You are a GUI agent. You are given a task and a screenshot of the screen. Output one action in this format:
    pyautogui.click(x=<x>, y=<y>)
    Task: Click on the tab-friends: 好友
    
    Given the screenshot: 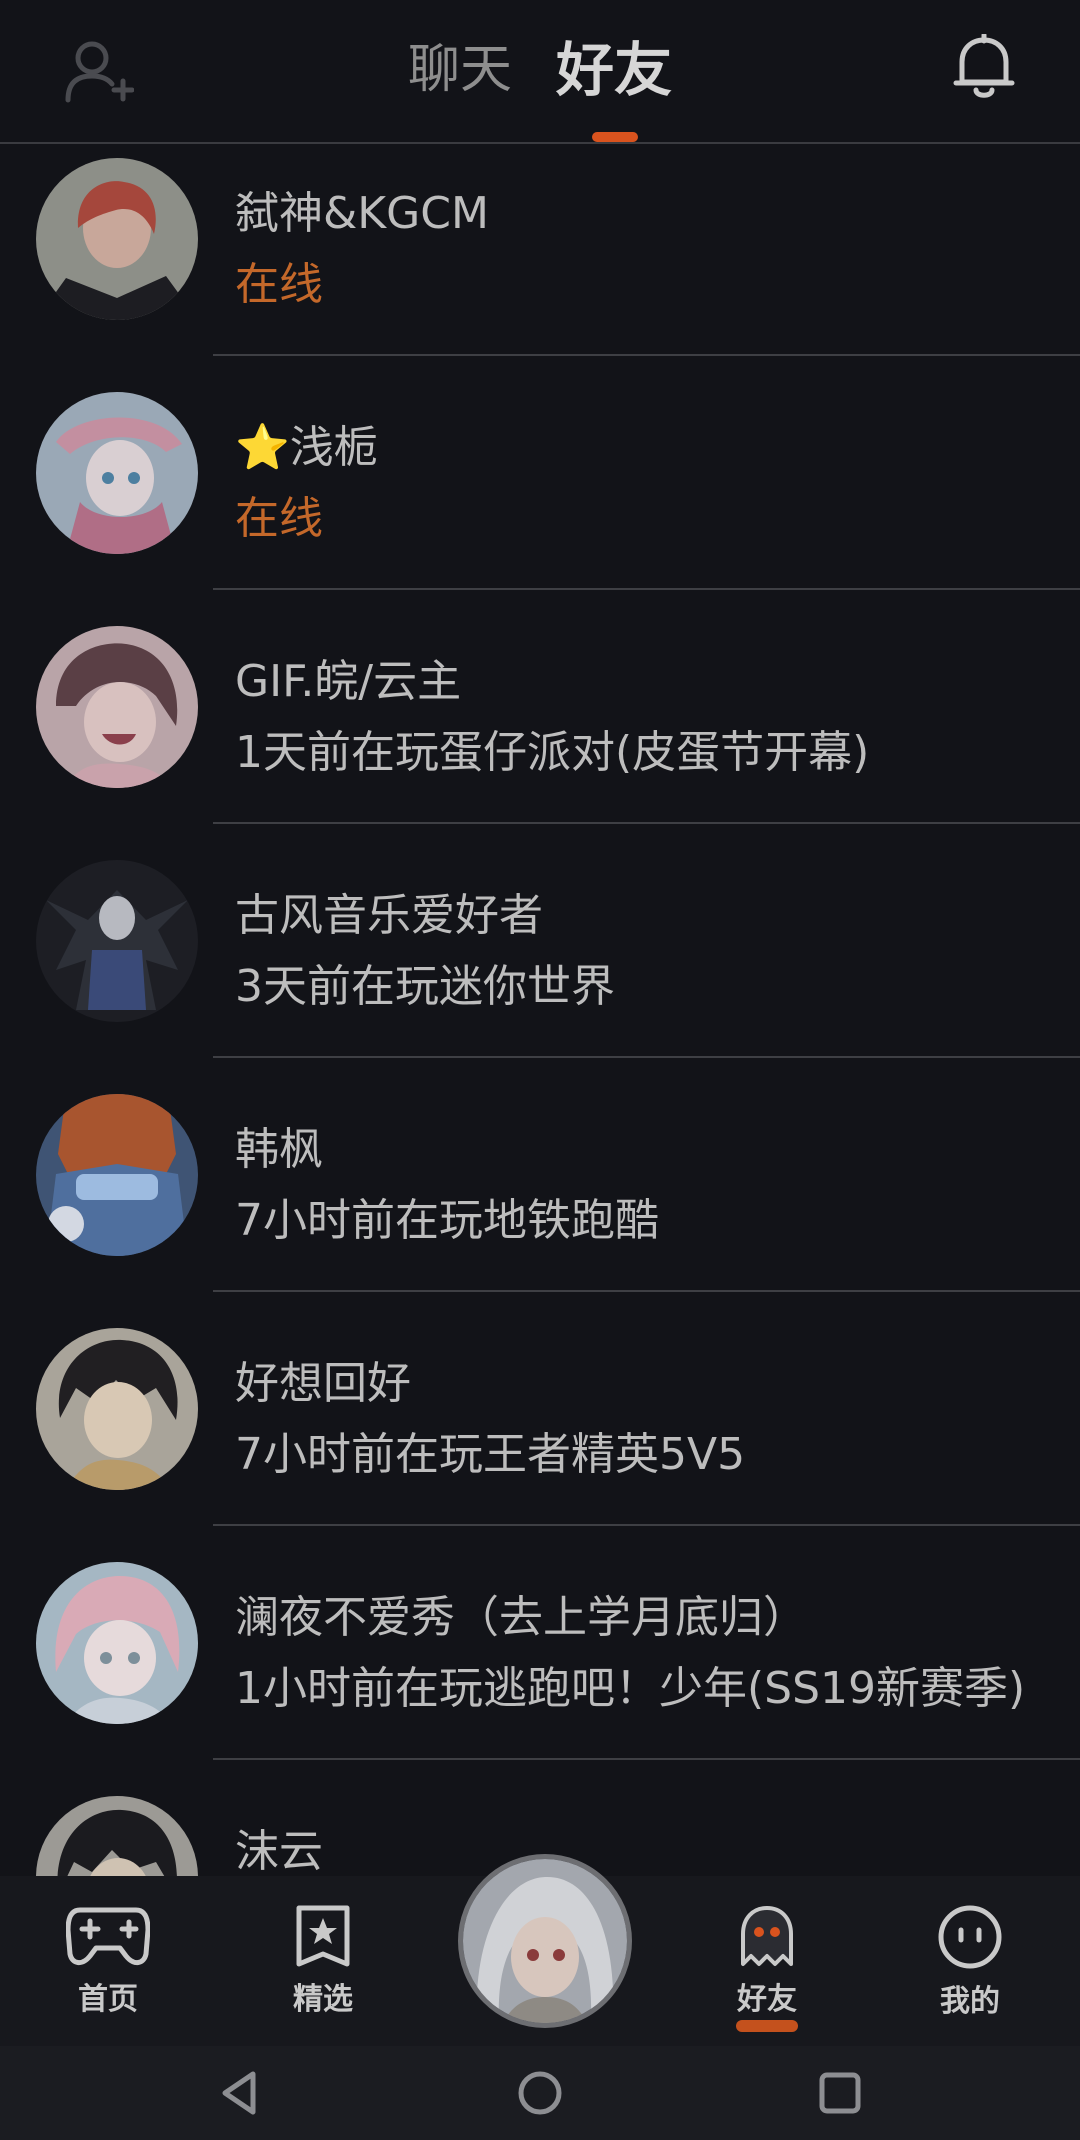 What is the action you would take?
    pyautogui.click(x=614, y=70)
    